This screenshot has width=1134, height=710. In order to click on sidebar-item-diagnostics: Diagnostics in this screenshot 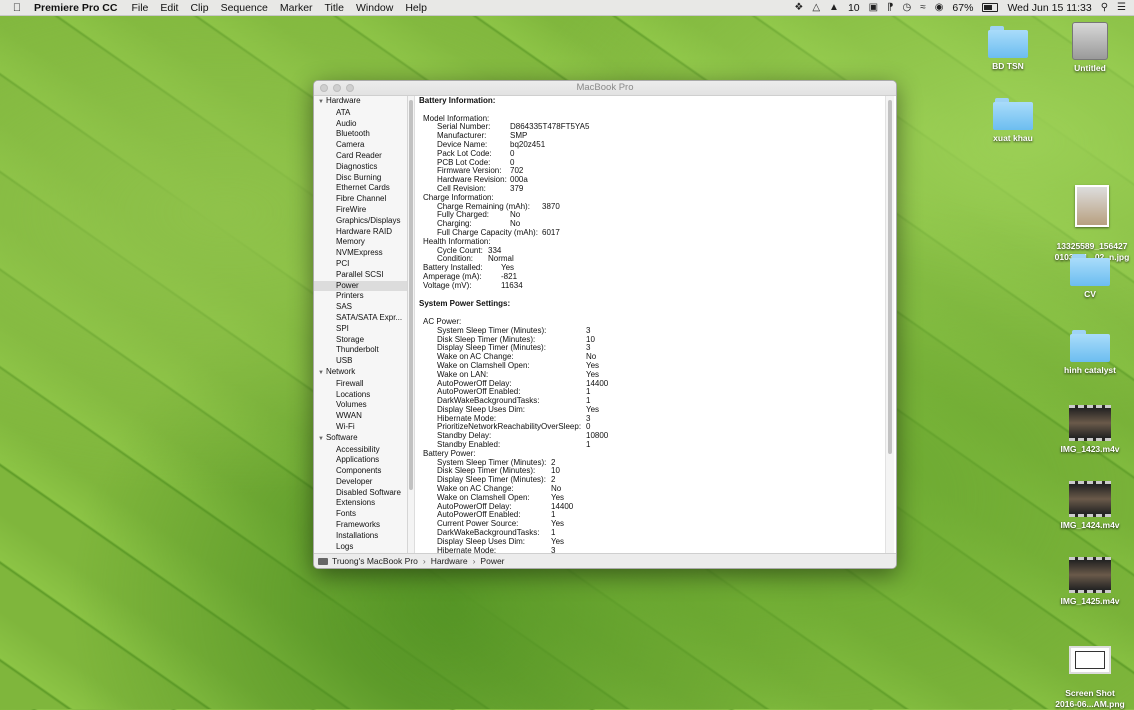, I will do `click(360, 167)`.